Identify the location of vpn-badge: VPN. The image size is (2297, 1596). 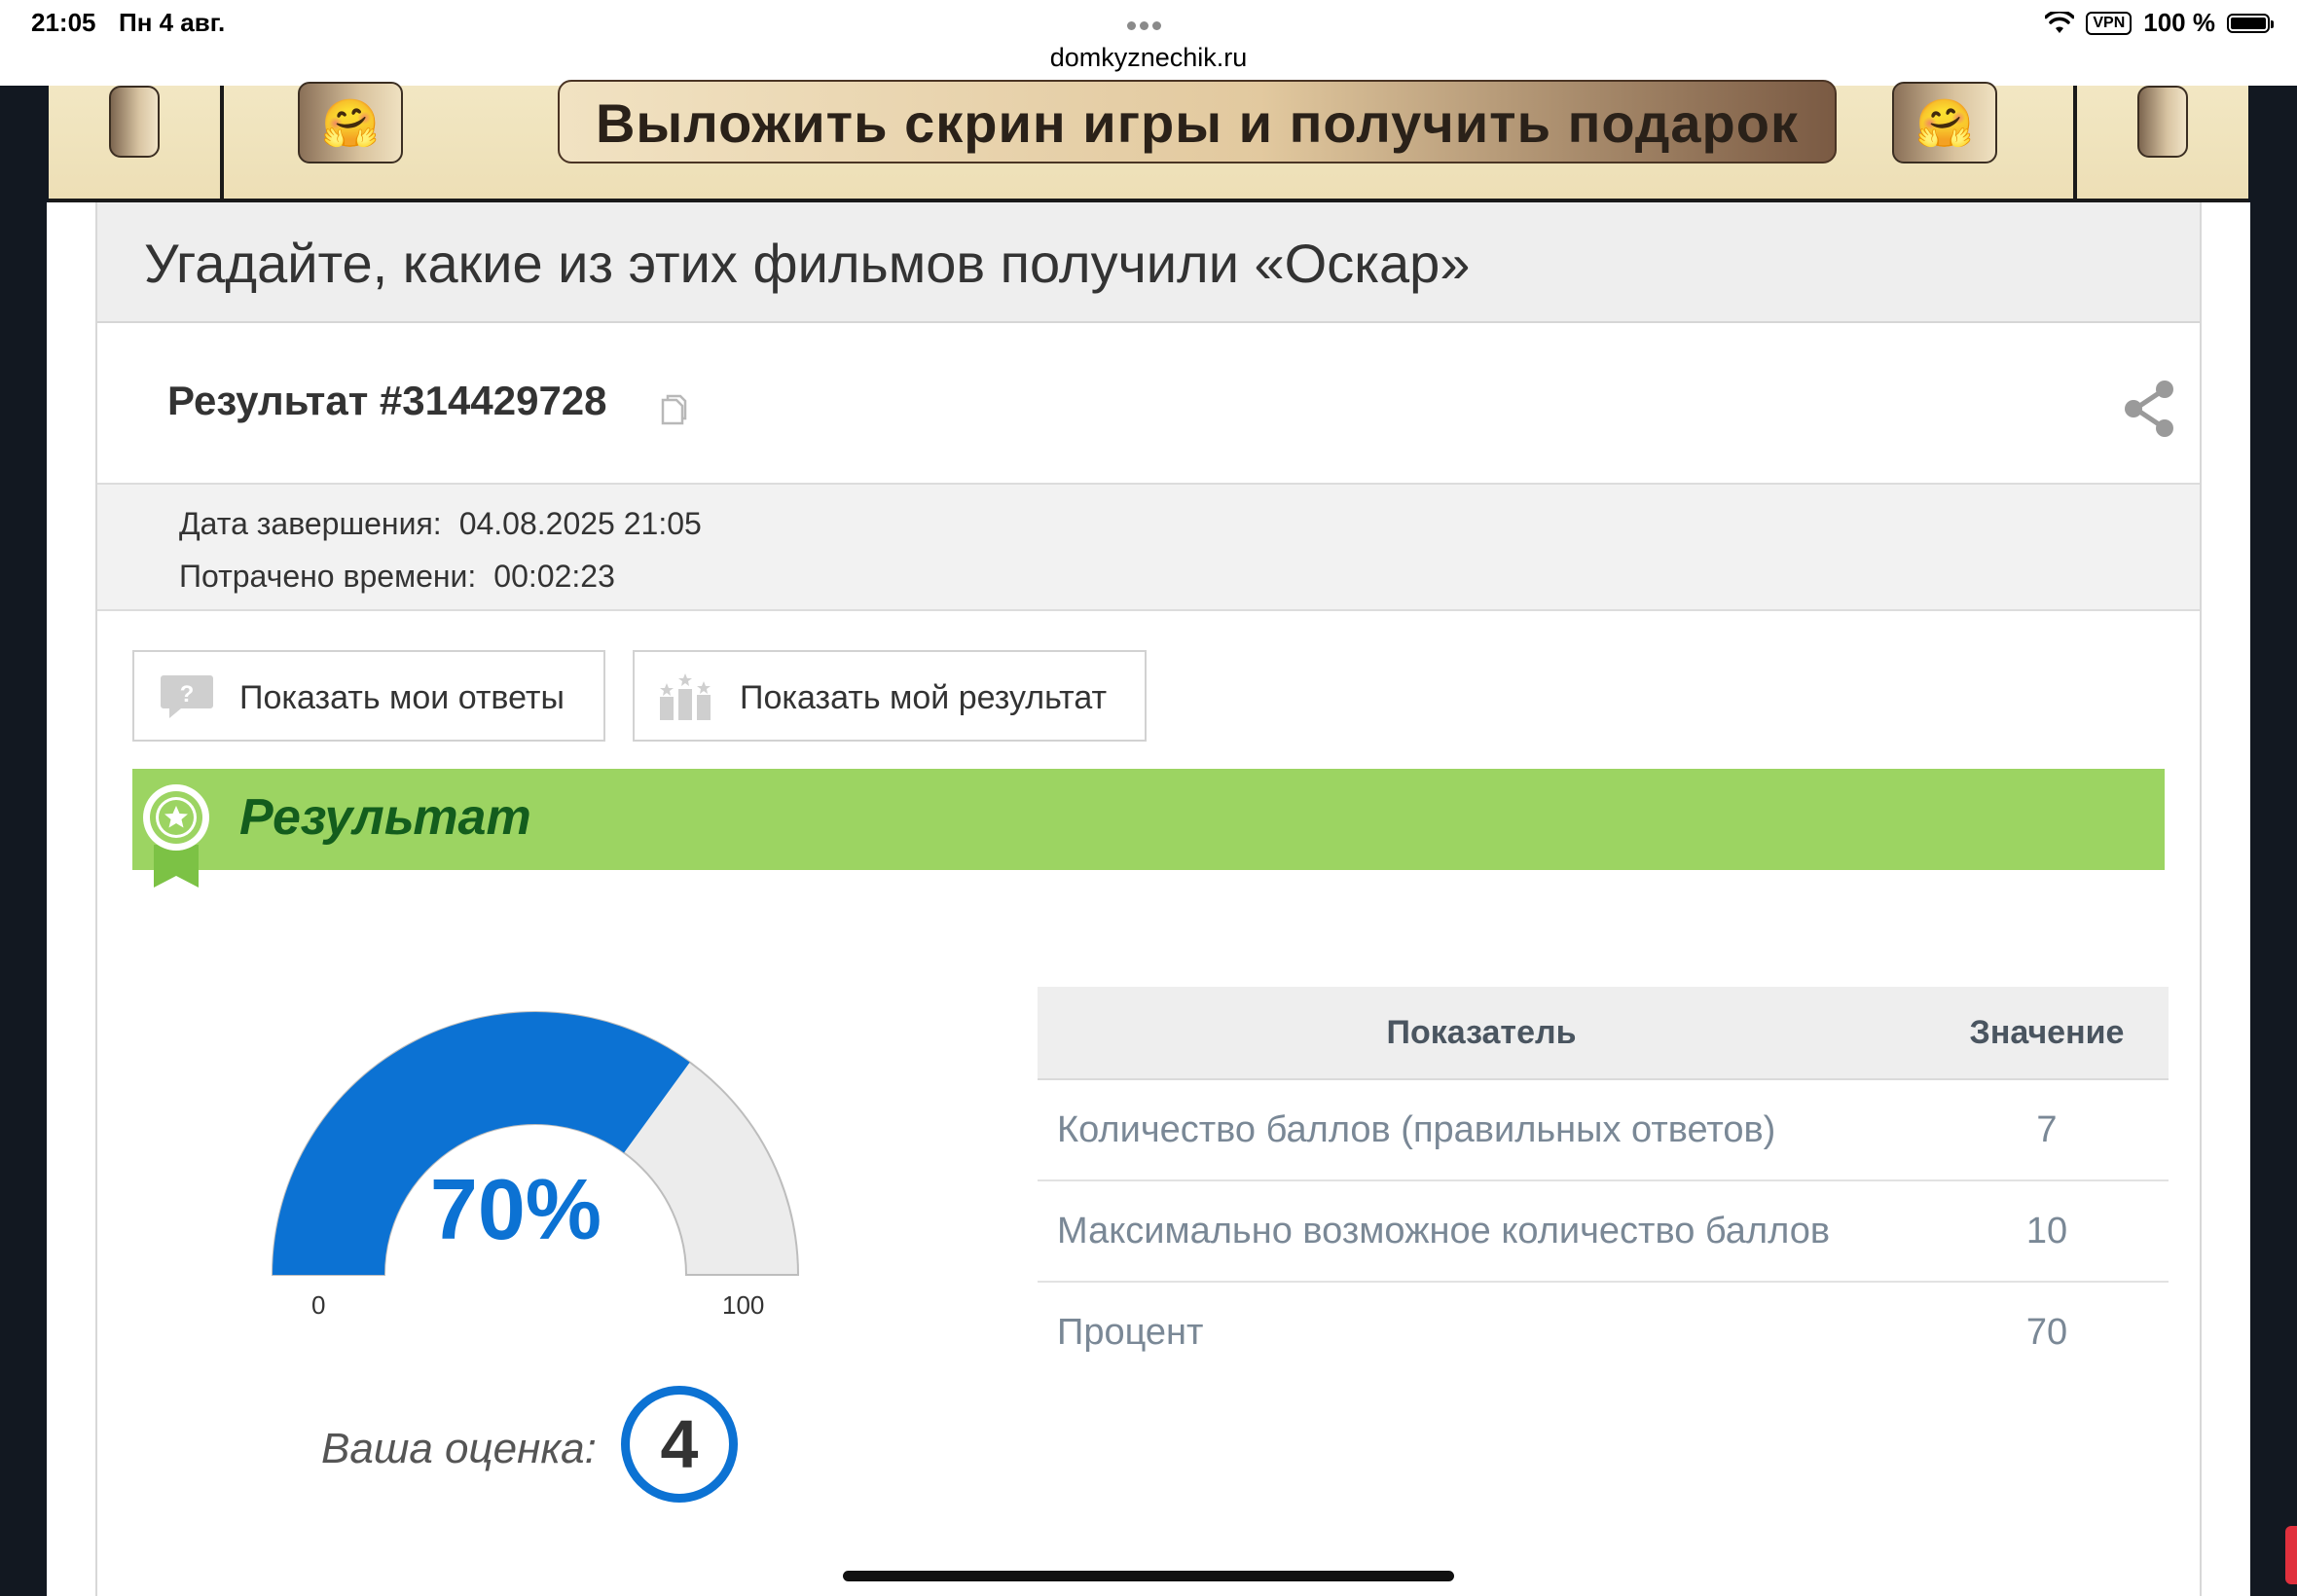
(2109, 23).